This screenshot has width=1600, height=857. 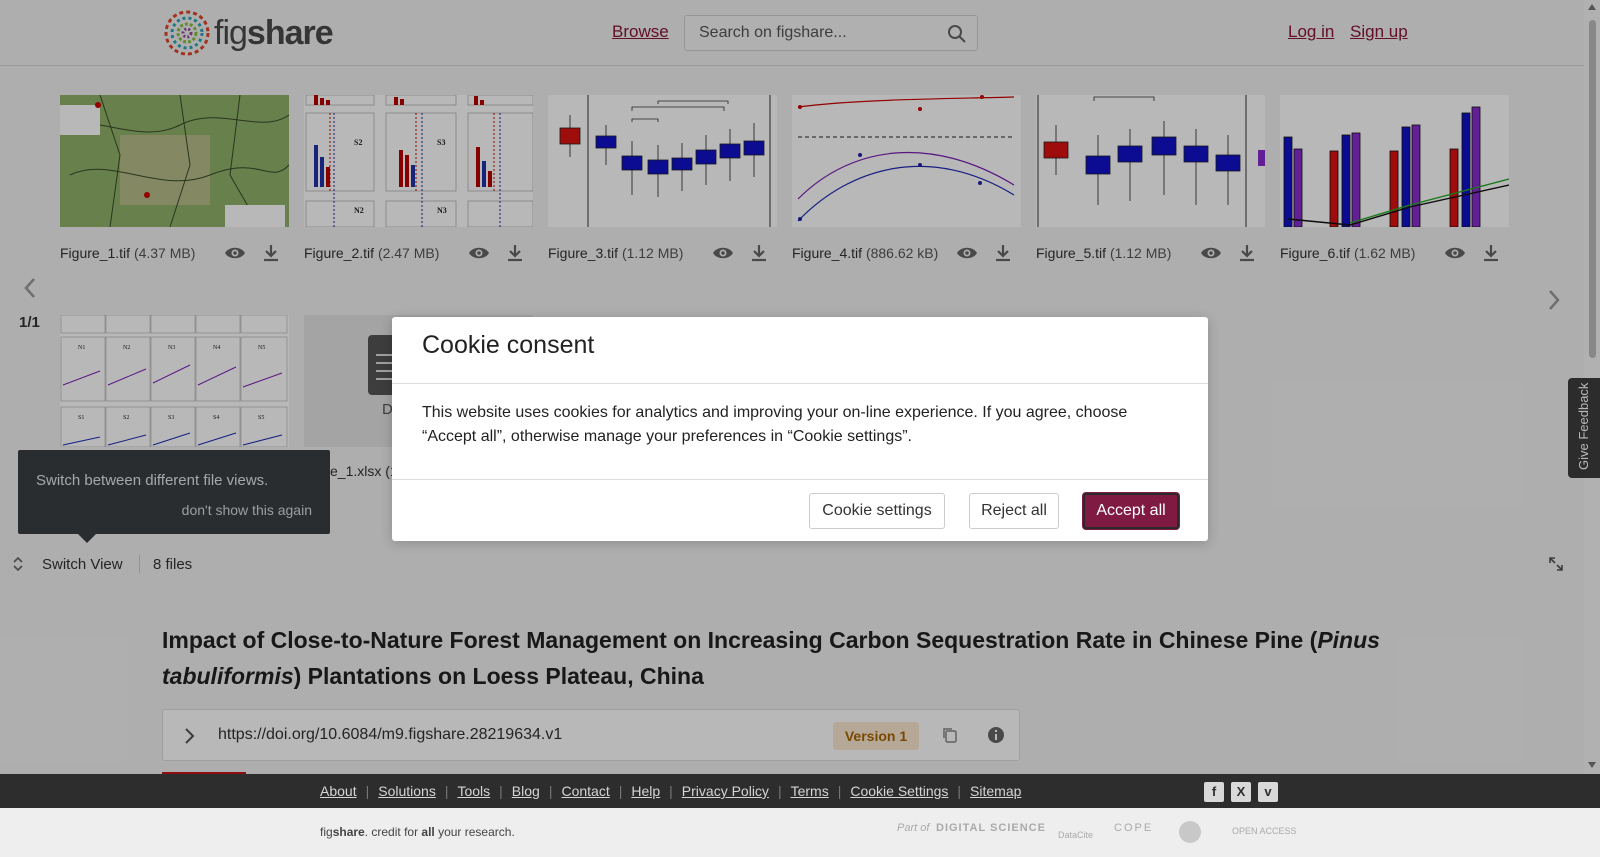 What do you see at coordinates (1264, 831) in the screenshot?
I see `open-access-logo: OPEN ACCESS` at bounding box center [1264, 831].